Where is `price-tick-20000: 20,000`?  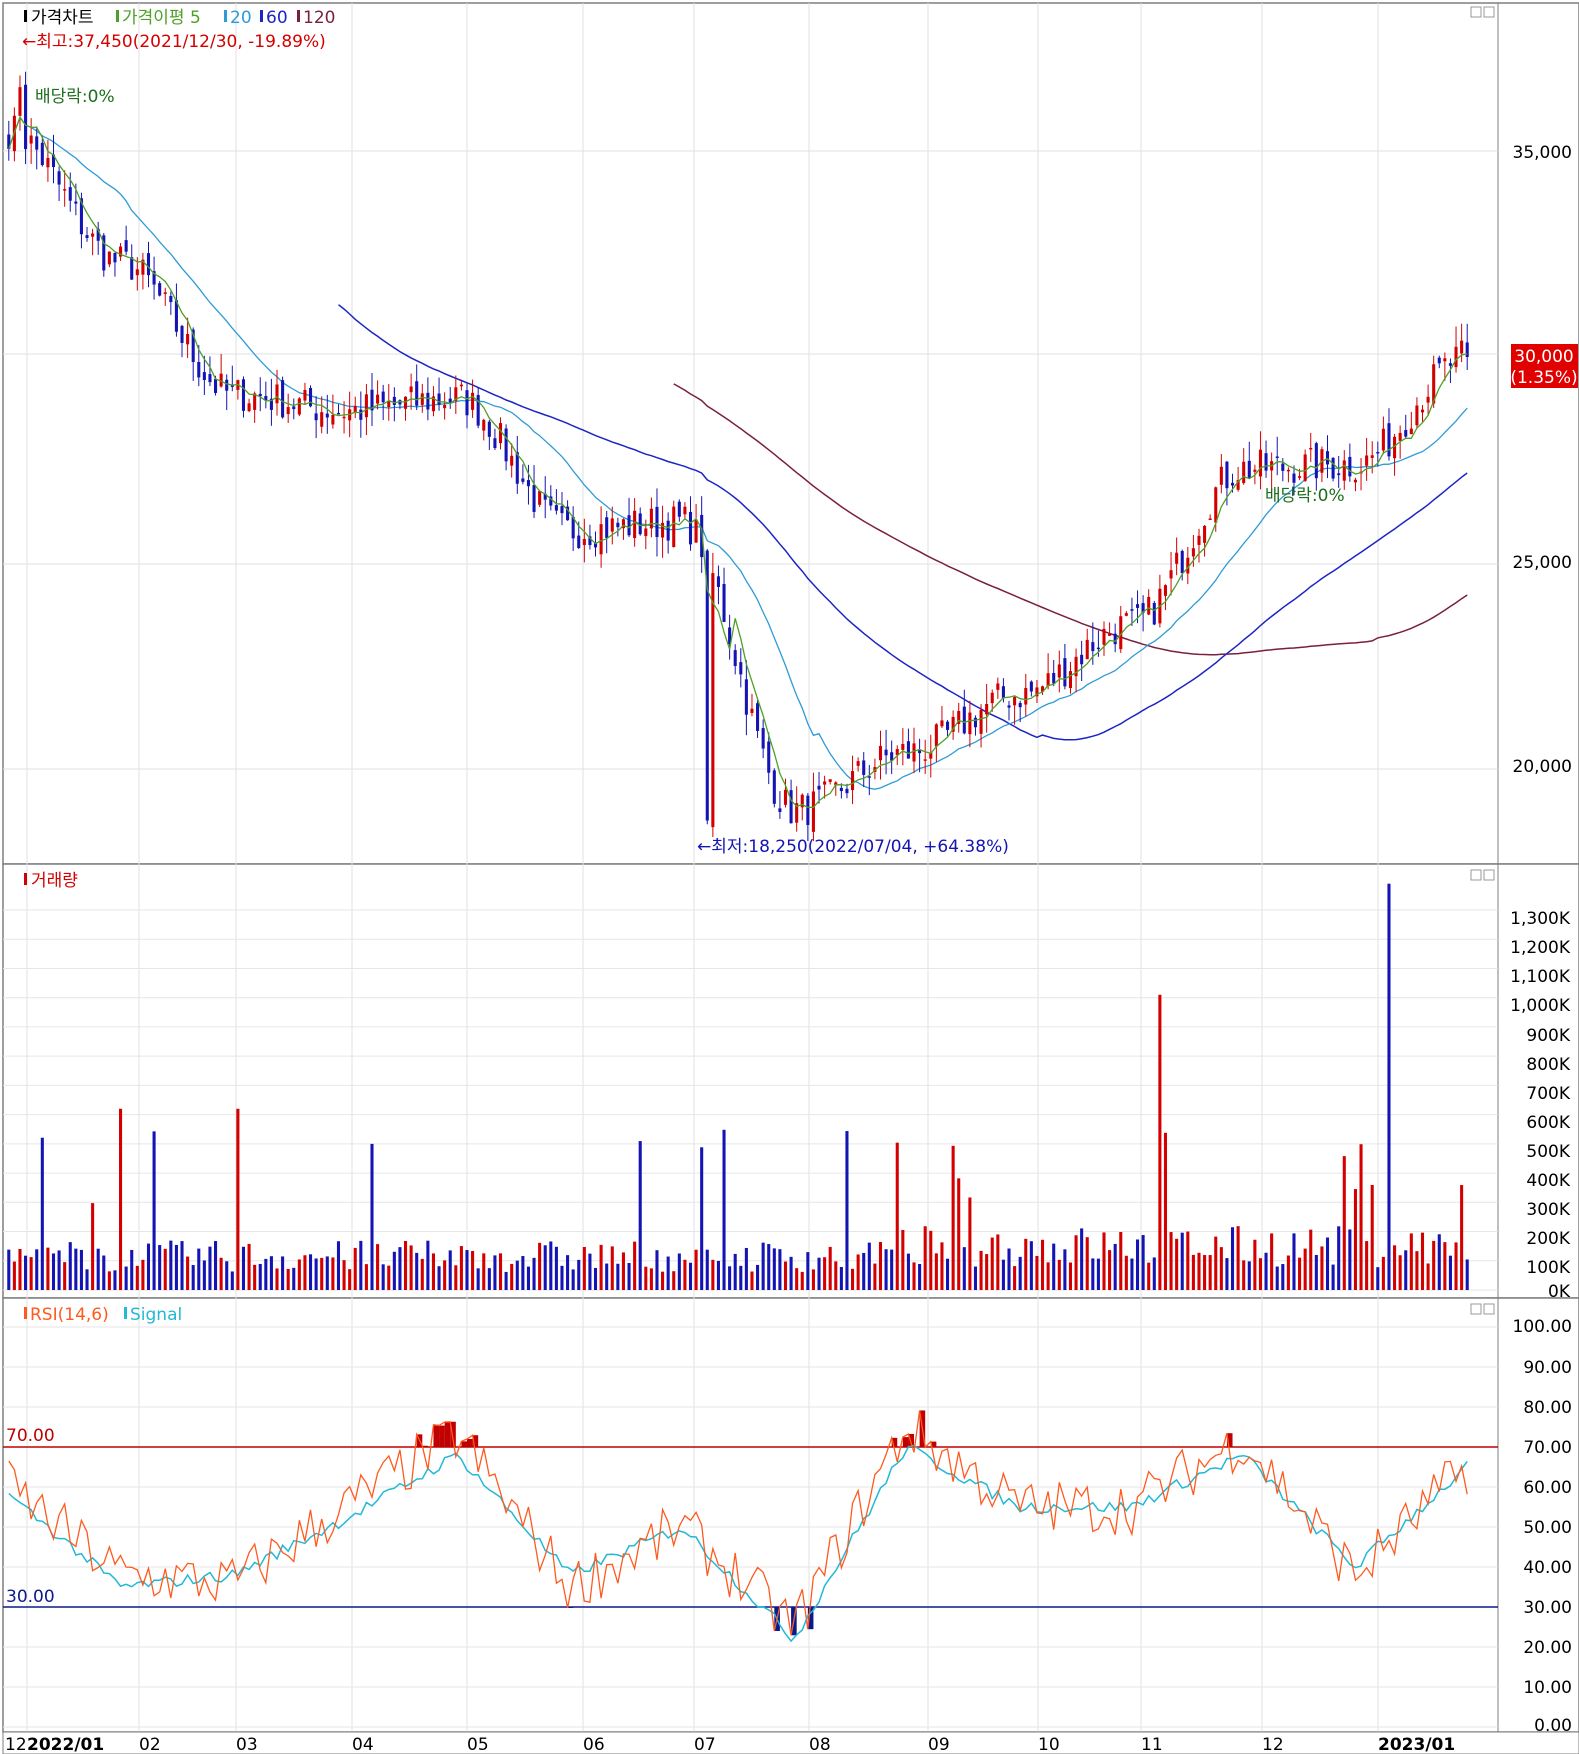 price-tick-20000: 20,000 is located at coordinates (1542, 767).